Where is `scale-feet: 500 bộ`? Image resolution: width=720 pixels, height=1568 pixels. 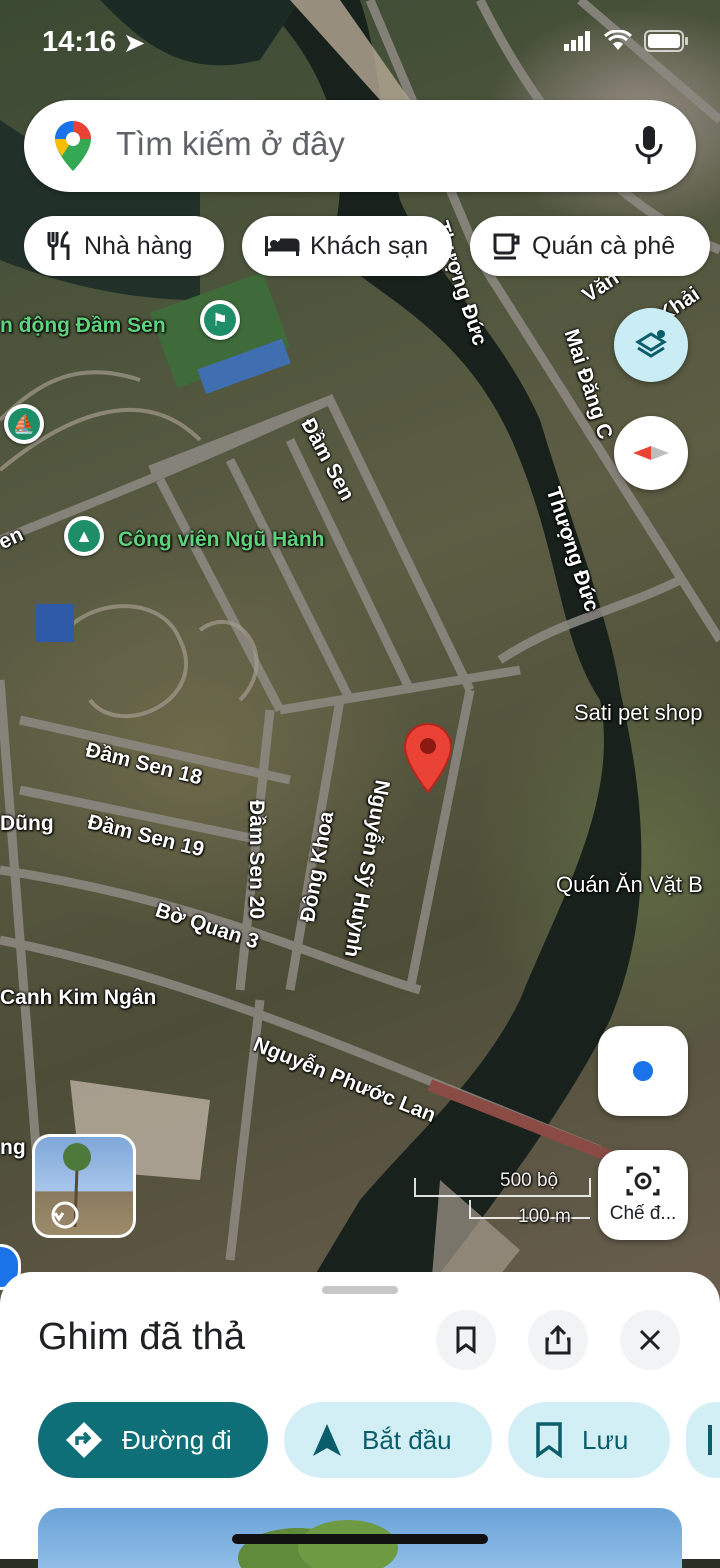
scale-feet: 500 bộ is located at coordinates (529, 1180).